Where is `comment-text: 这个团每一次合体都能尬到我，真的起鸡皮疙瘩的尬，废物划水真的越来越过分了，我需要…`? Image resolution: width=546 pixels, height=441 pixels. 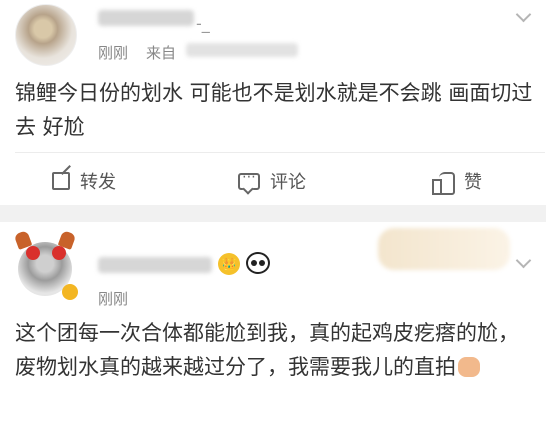 comment-text: 这个团每一次合体都能尬到我，真的起鸡皮疙瘩的尬，废物划水真的越来越过分了，我需要… is located at coordinates (267, 350).